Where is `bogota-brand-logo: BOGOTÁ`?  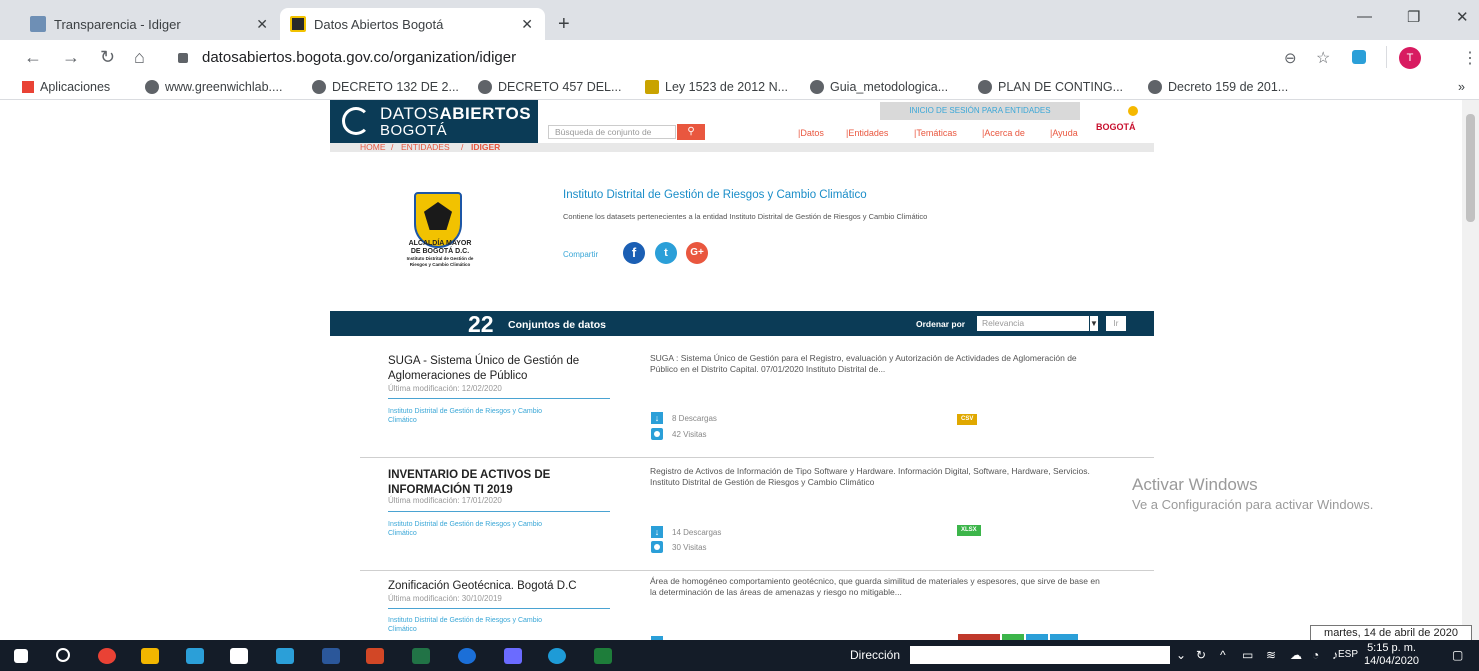 bogota-brand-logo: BOGOTÁ is located at coordinates (1116, 127).